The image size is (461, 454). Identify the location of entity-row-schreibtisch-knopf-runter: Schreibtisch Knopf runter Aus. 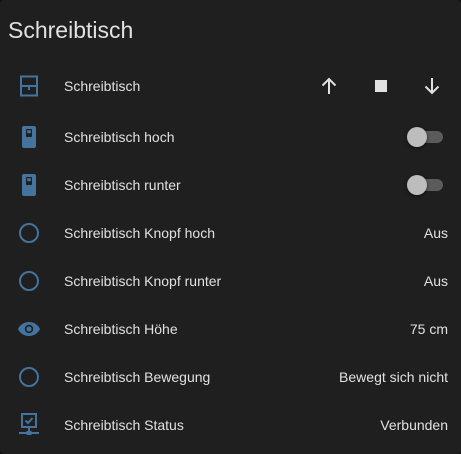
(230, 281).